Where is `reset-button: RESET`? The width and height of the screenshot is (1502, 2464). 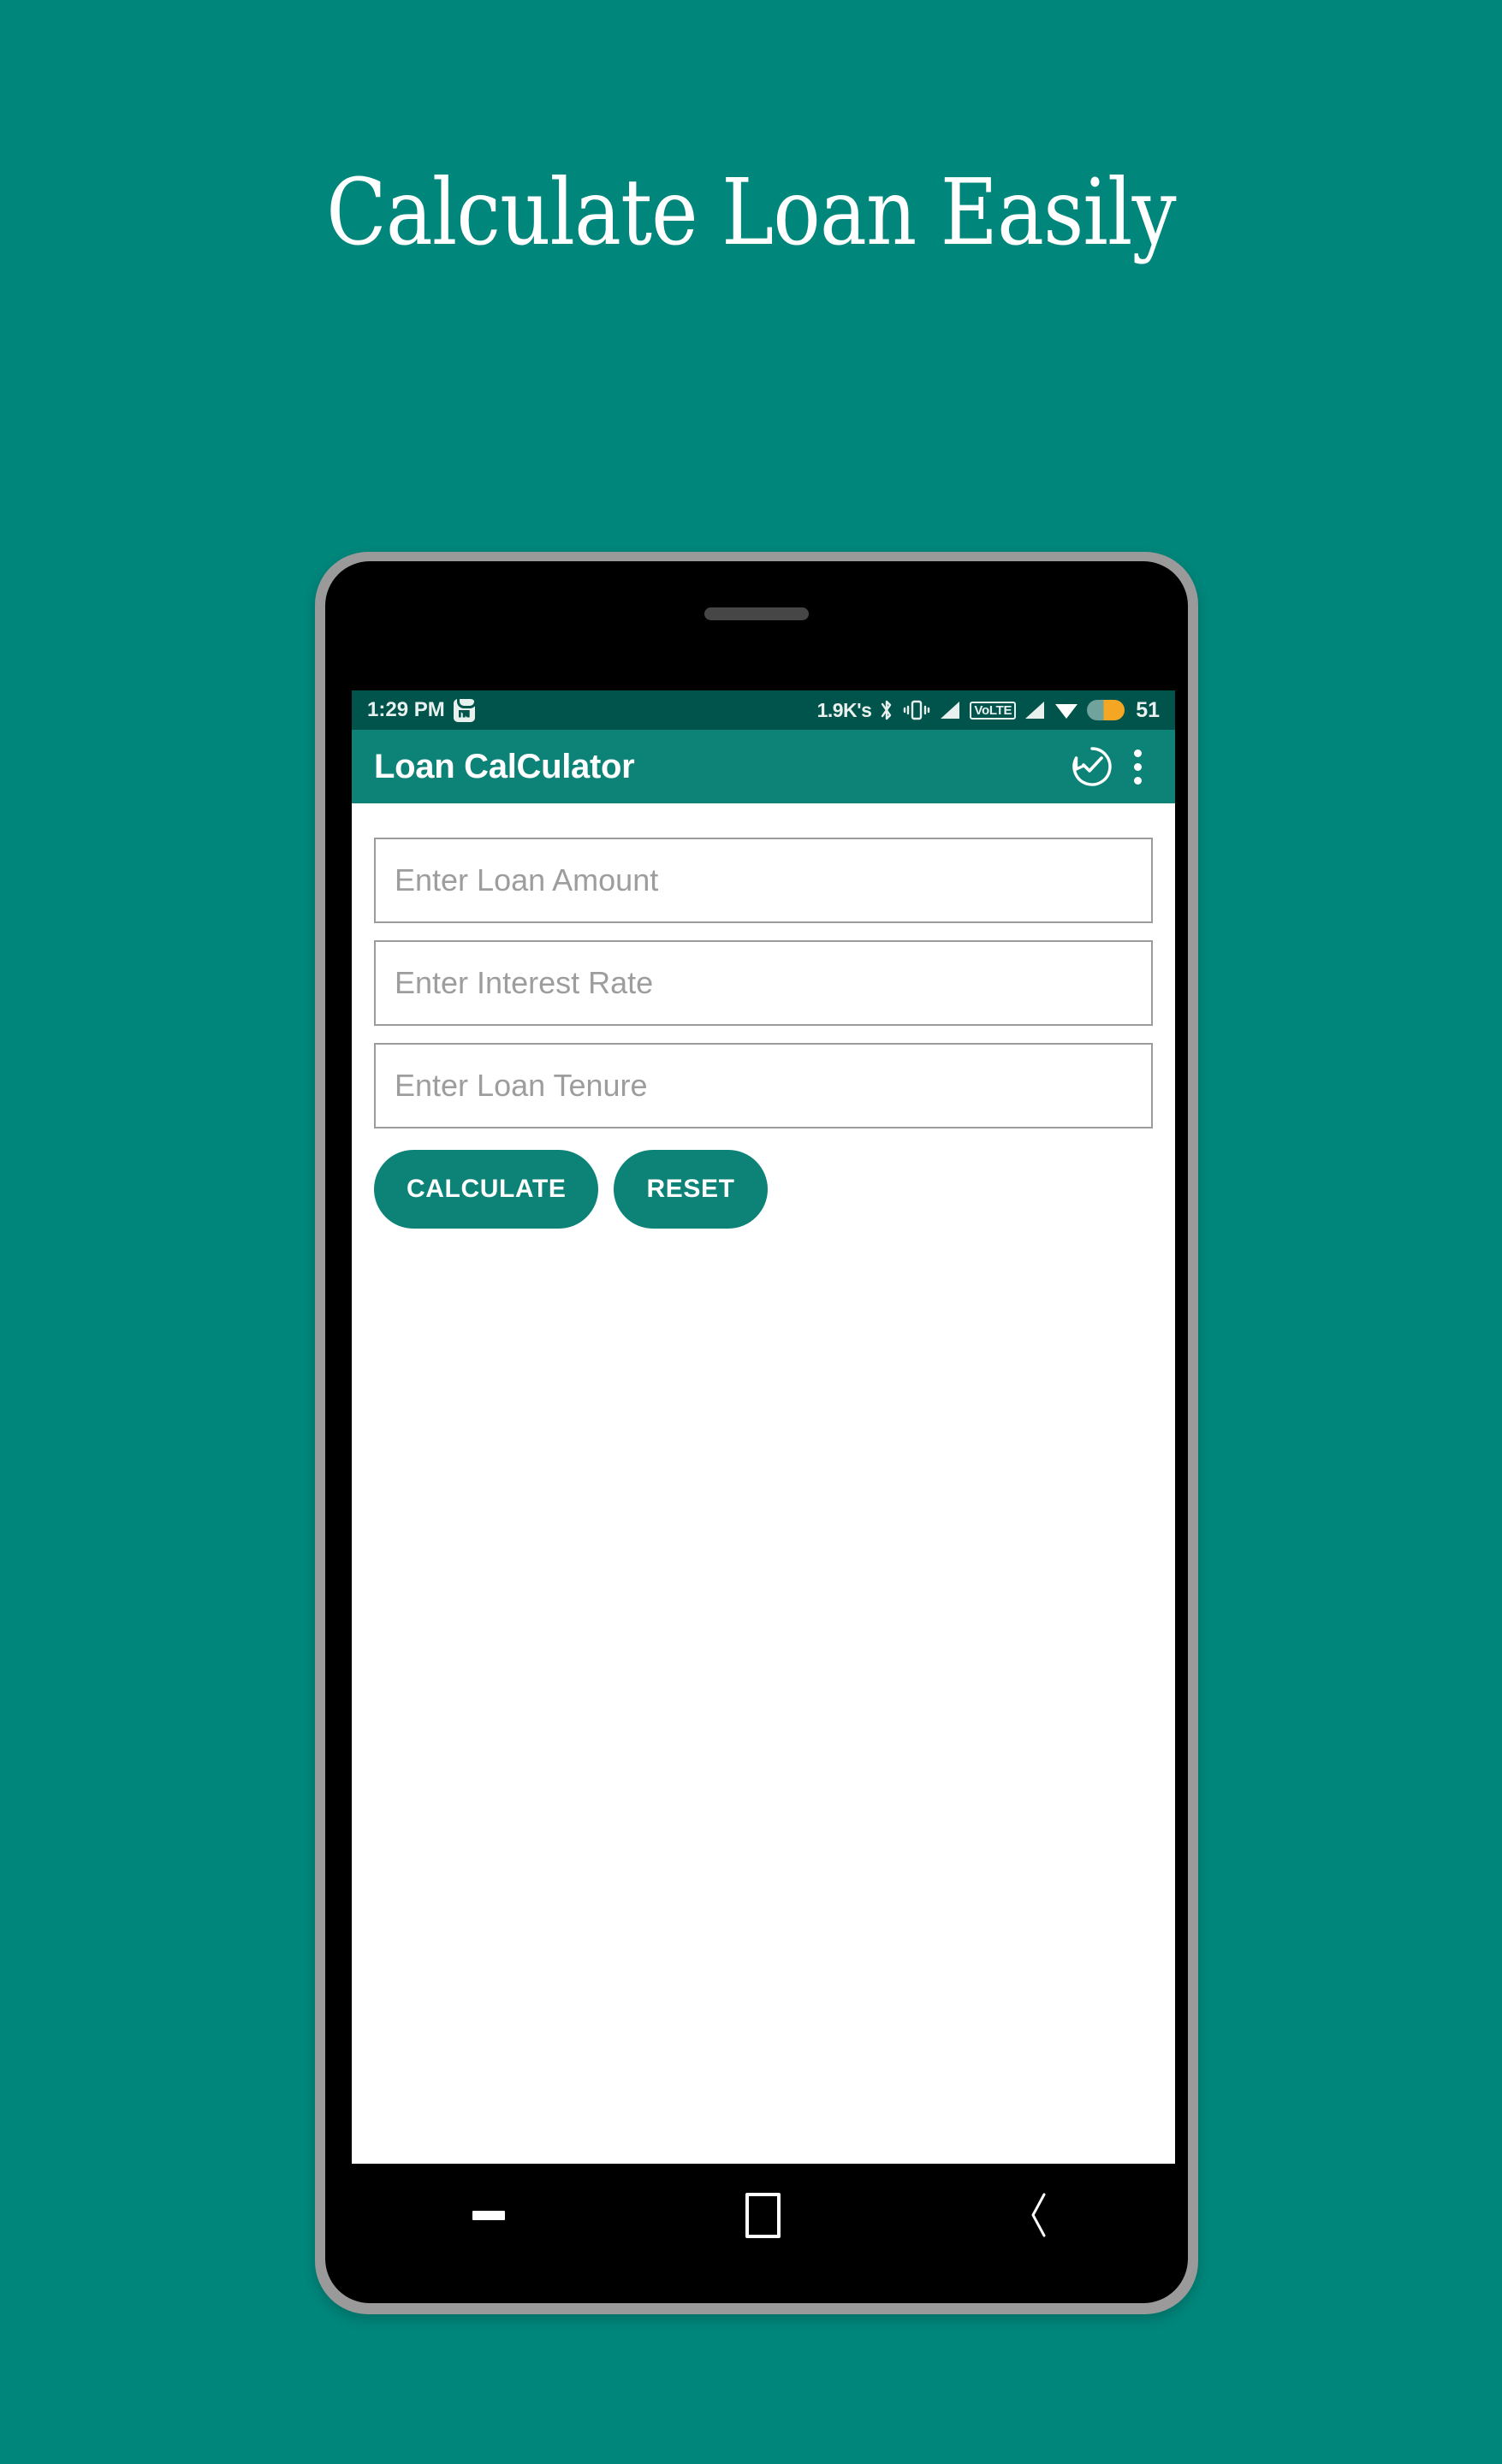
reset-button: RESET is located at coordinates (691, 1189).